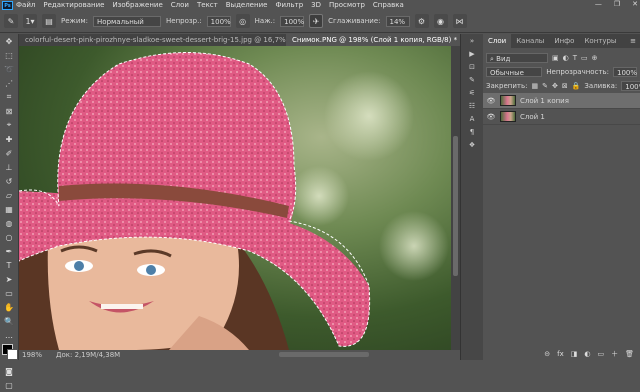  What do you see at coordinates (30, 21) in the screenshot?
I see `brush-size-preset: 1 ▾` at bounding box center [30, 21].